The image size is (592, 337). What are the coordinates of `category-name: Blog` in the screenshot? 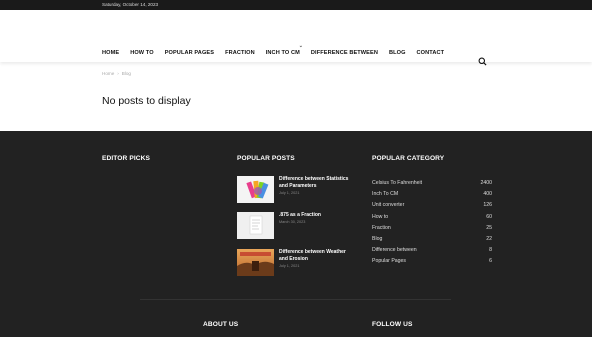 It's located at (377, 239).